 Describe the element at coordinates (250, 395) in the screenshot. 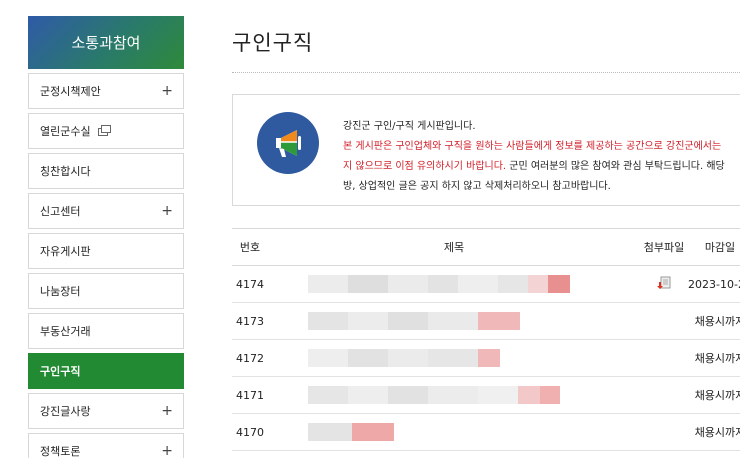

I see `row-number: 4171` at that location.